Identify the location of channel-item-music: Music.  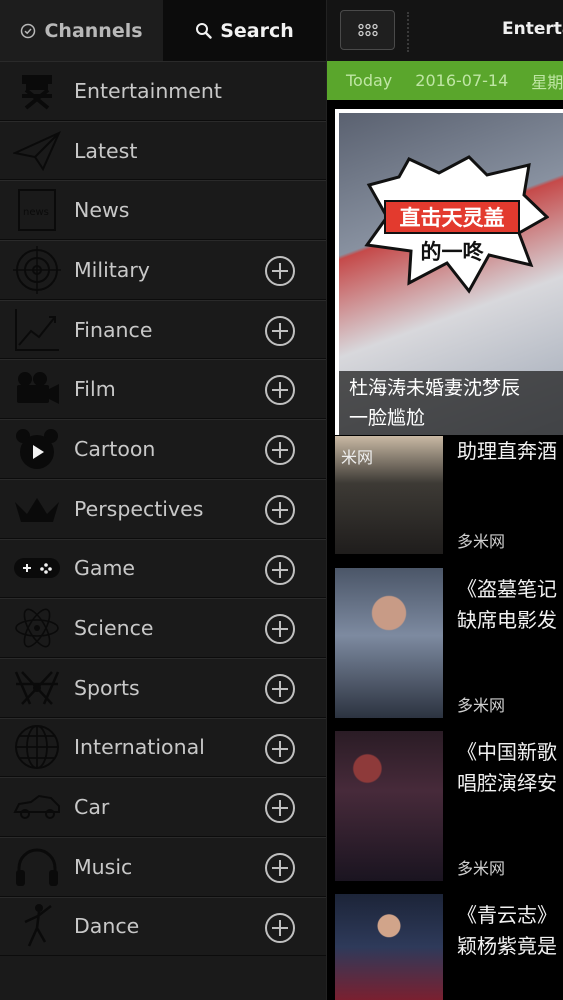
(163, 866).